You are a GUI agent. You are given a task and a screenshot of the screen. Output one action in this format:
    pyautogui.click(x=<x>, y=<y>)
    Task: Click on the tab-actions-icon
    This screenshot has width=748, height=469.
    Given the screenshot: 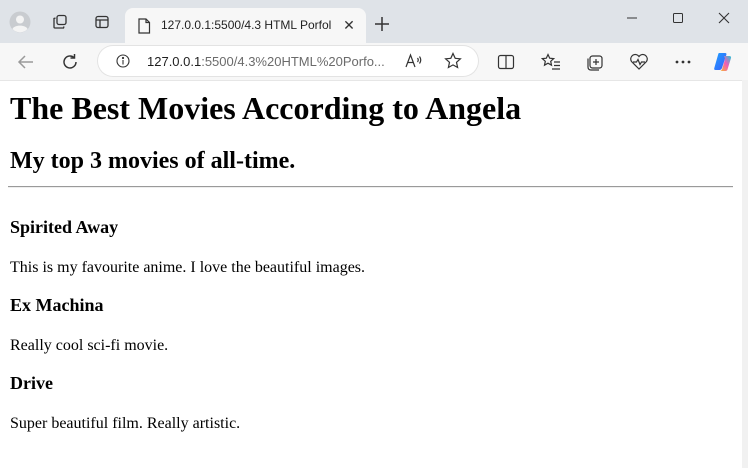 What is the action you would take?
    pyautogui.click(x=102, y=22)
    